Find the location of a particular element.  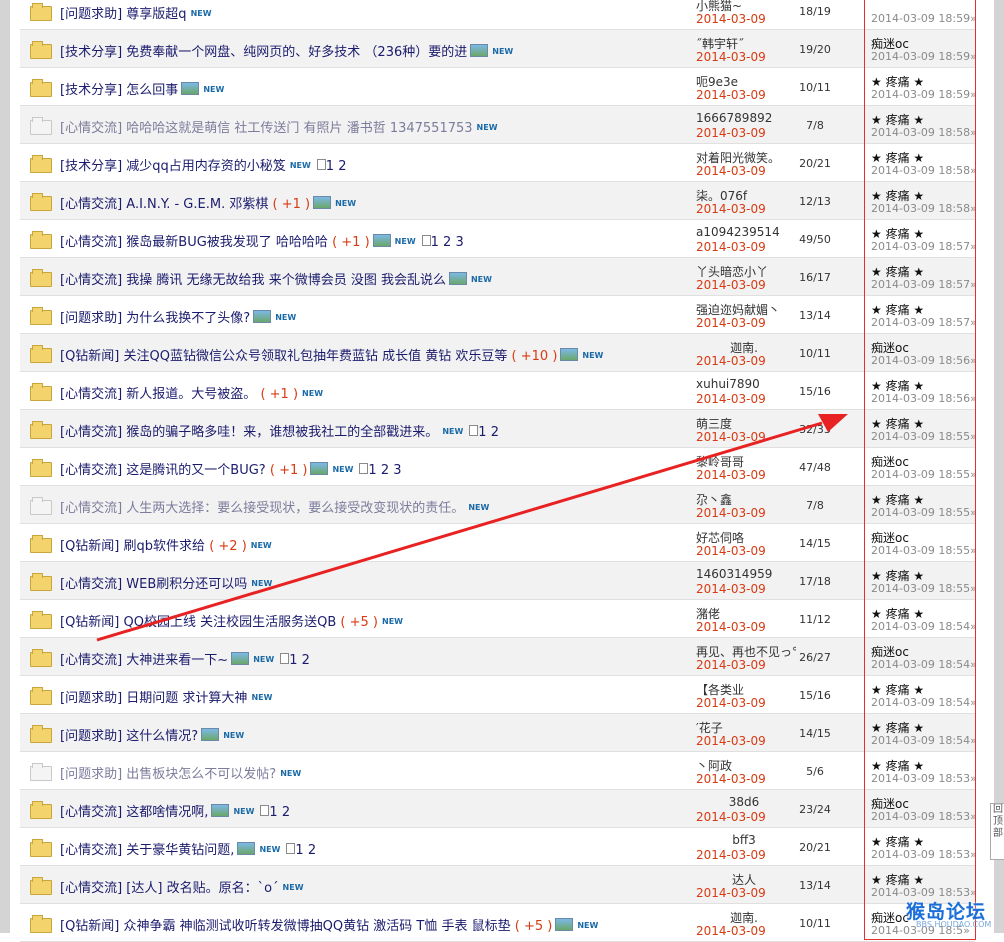

thread-subject-link: 关于豪华黄钻问题, is located at coordinates (180, 850).